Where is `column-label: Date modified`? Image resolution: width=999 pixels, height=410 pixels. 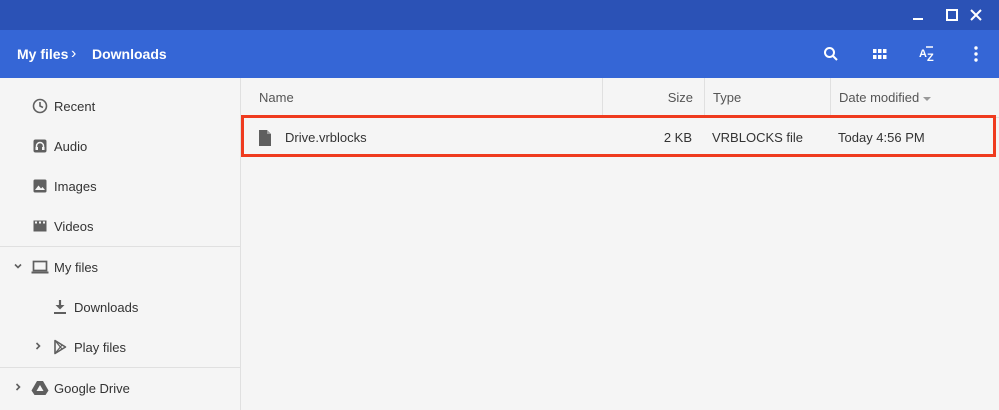
column-label: Date modified is located at coordinates (879, 97).